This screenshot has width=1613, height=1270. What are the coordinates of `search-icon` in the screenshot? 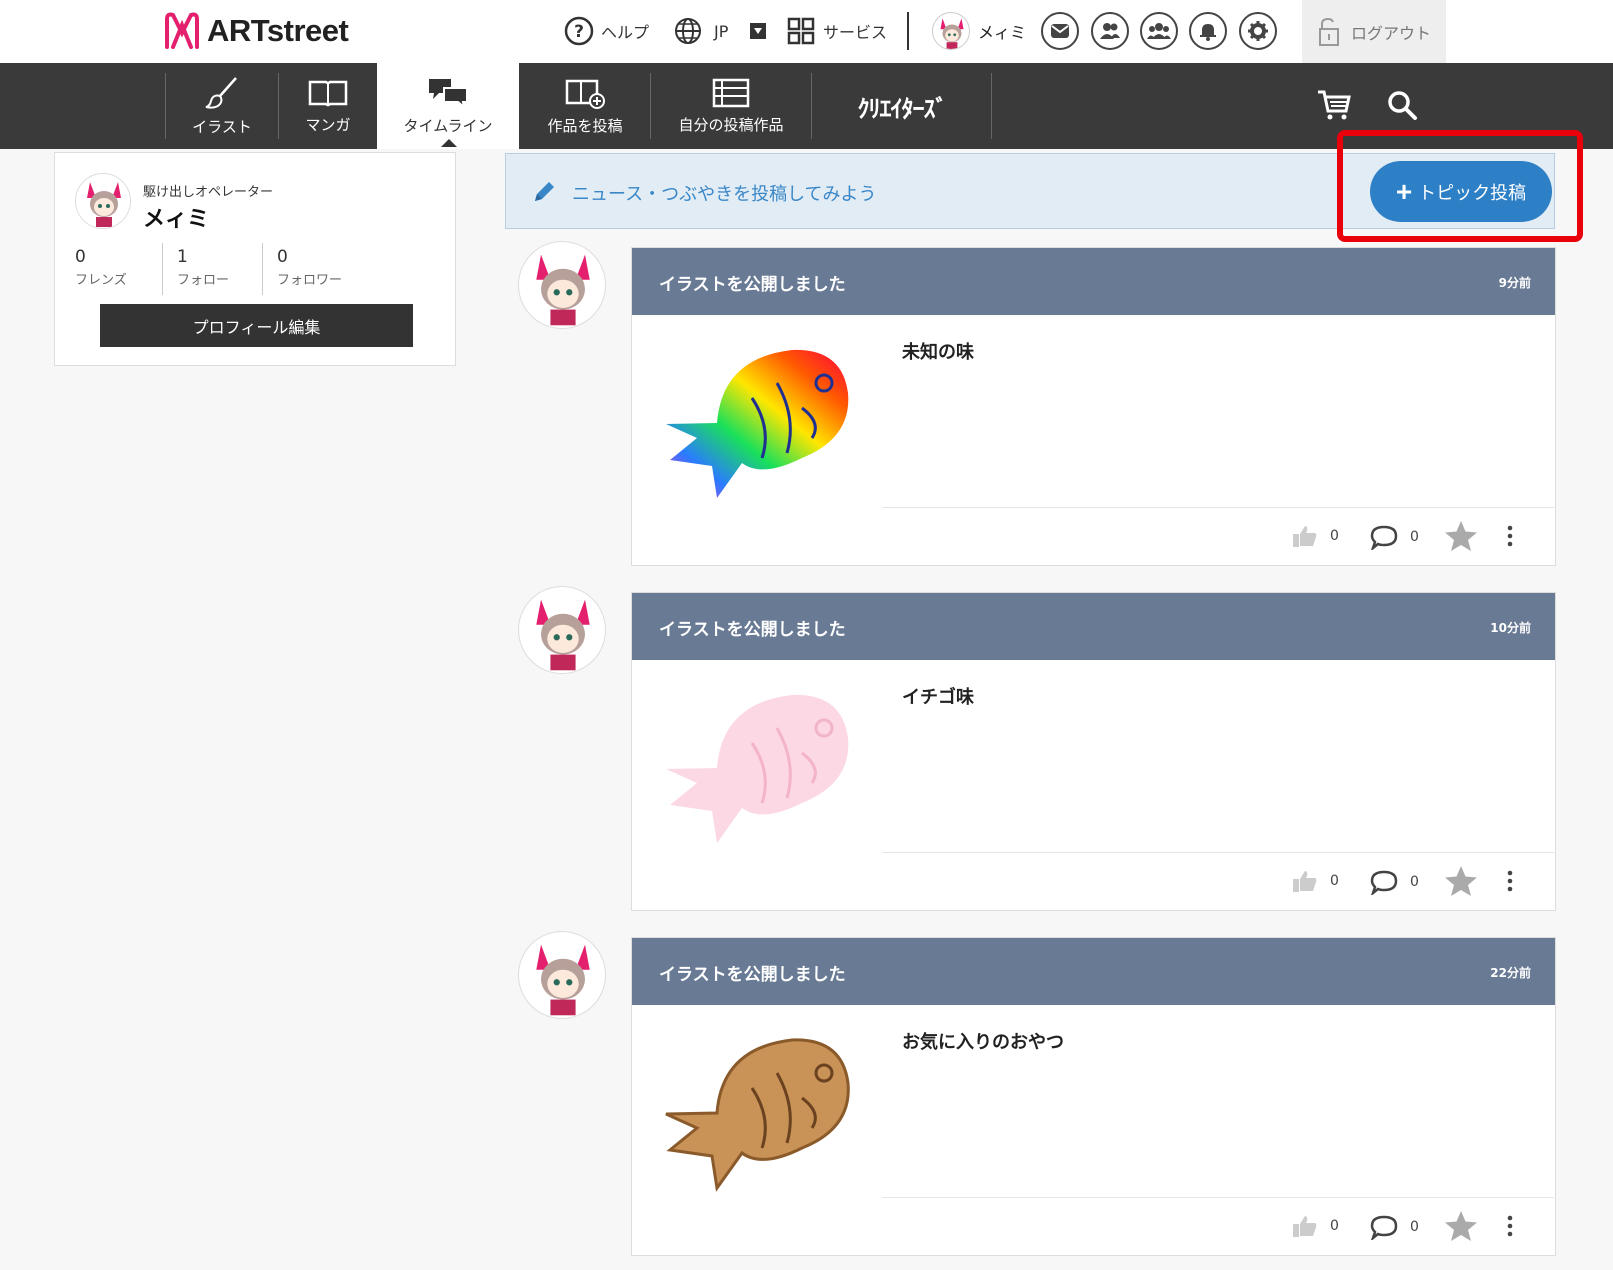 It's located at (1402, 105).